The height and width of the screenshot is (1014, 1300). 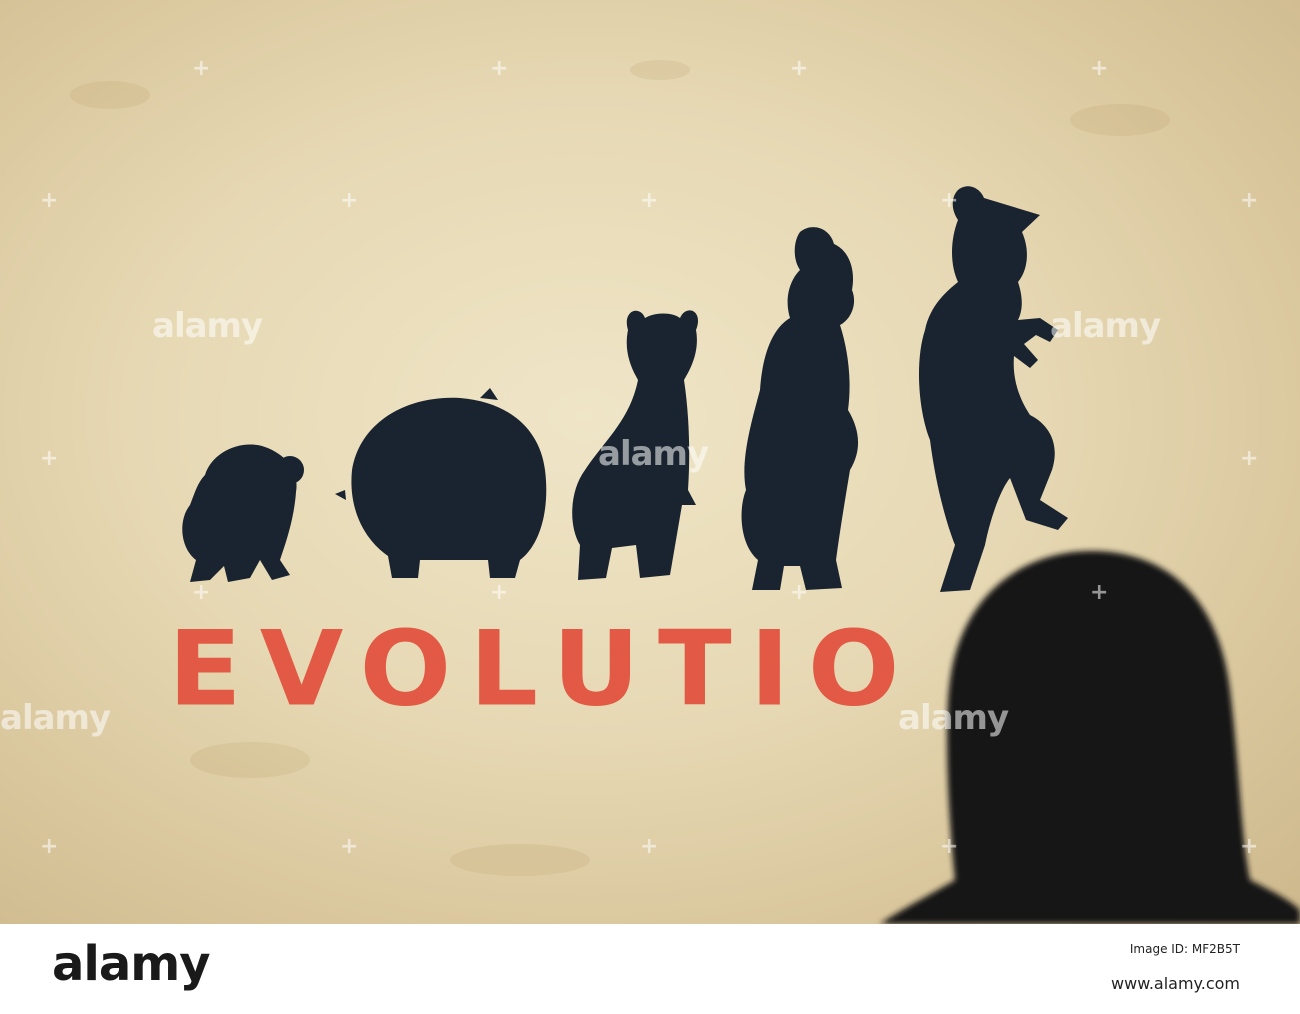 I want to click on cloaked-man-silhouette, so click(x=800, y=408).